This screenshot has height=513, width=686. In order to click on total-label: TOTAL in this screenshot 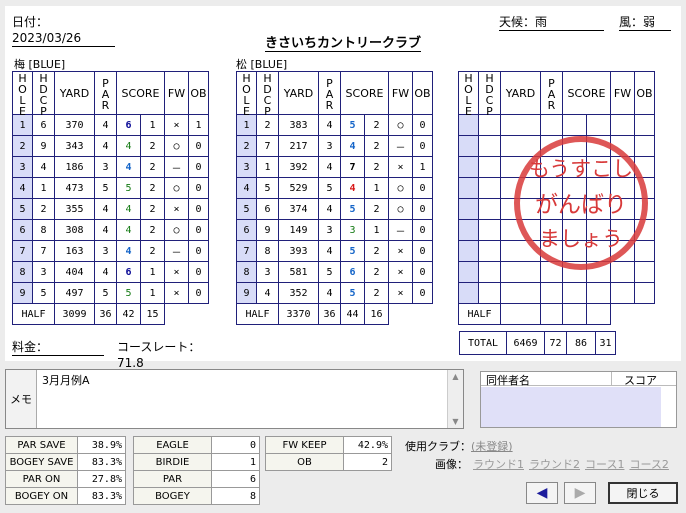, I will do `click(483, 343)`.